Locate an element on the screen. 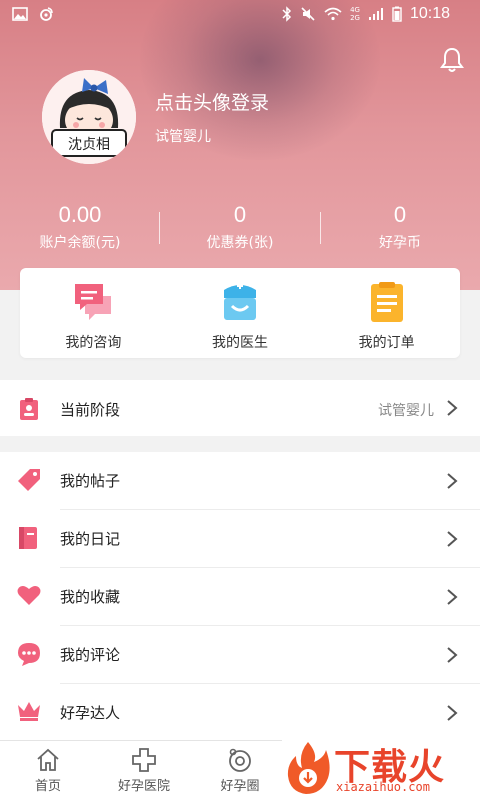 The image size is (480, 801). tab-label: 好孕圈 is located at coordinates (240, 786).